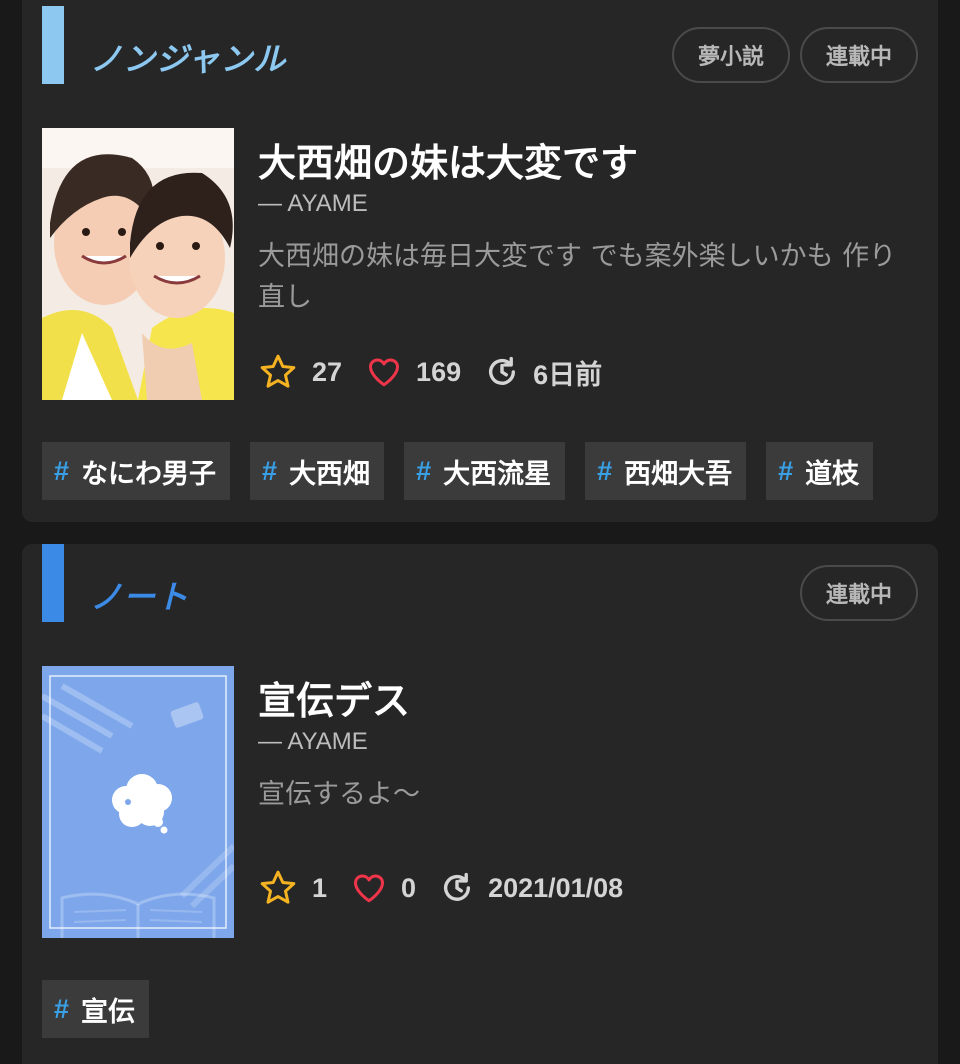 This screenshot has height=1064, width=960. I want to click on badge-group: 連載中, so click(858, 593).